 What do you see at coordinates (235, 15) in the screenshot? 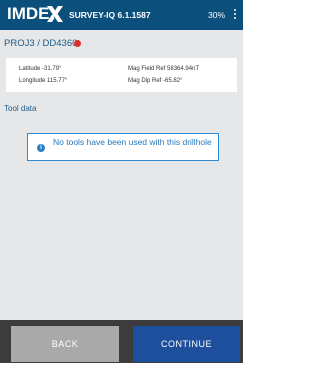
I see `more-menu-icon` at bounding box center [235, 15].